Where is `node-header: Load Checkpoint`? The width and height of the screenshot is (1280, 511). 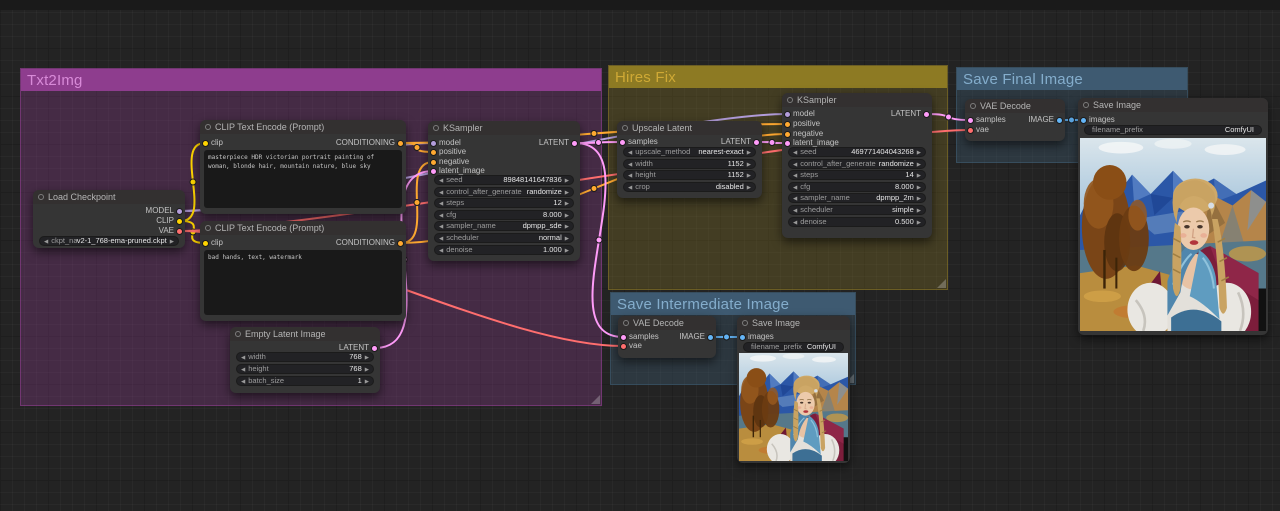
node-header: Load Checkpoint is located at coordinates (109, 197).